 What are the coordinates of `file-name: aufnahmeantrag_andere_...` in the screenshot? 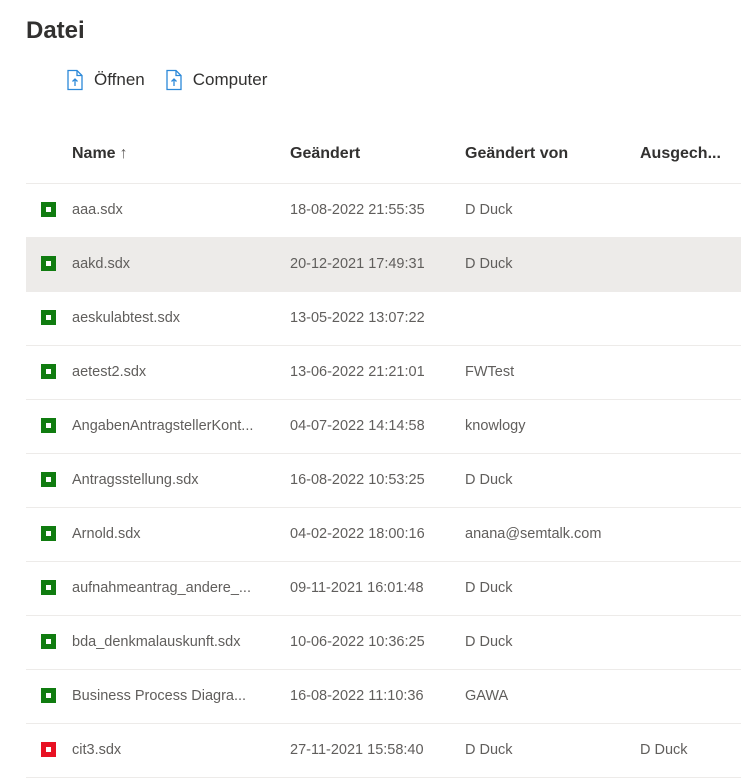 It's located at (161, 588).